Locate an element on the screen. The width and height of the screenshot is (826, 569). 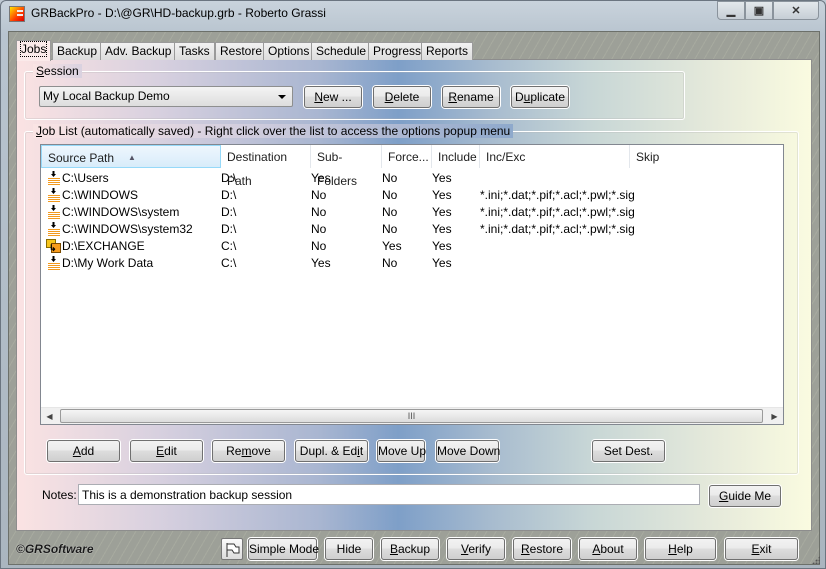
help-button: Help is located at coordinates (680, 549).